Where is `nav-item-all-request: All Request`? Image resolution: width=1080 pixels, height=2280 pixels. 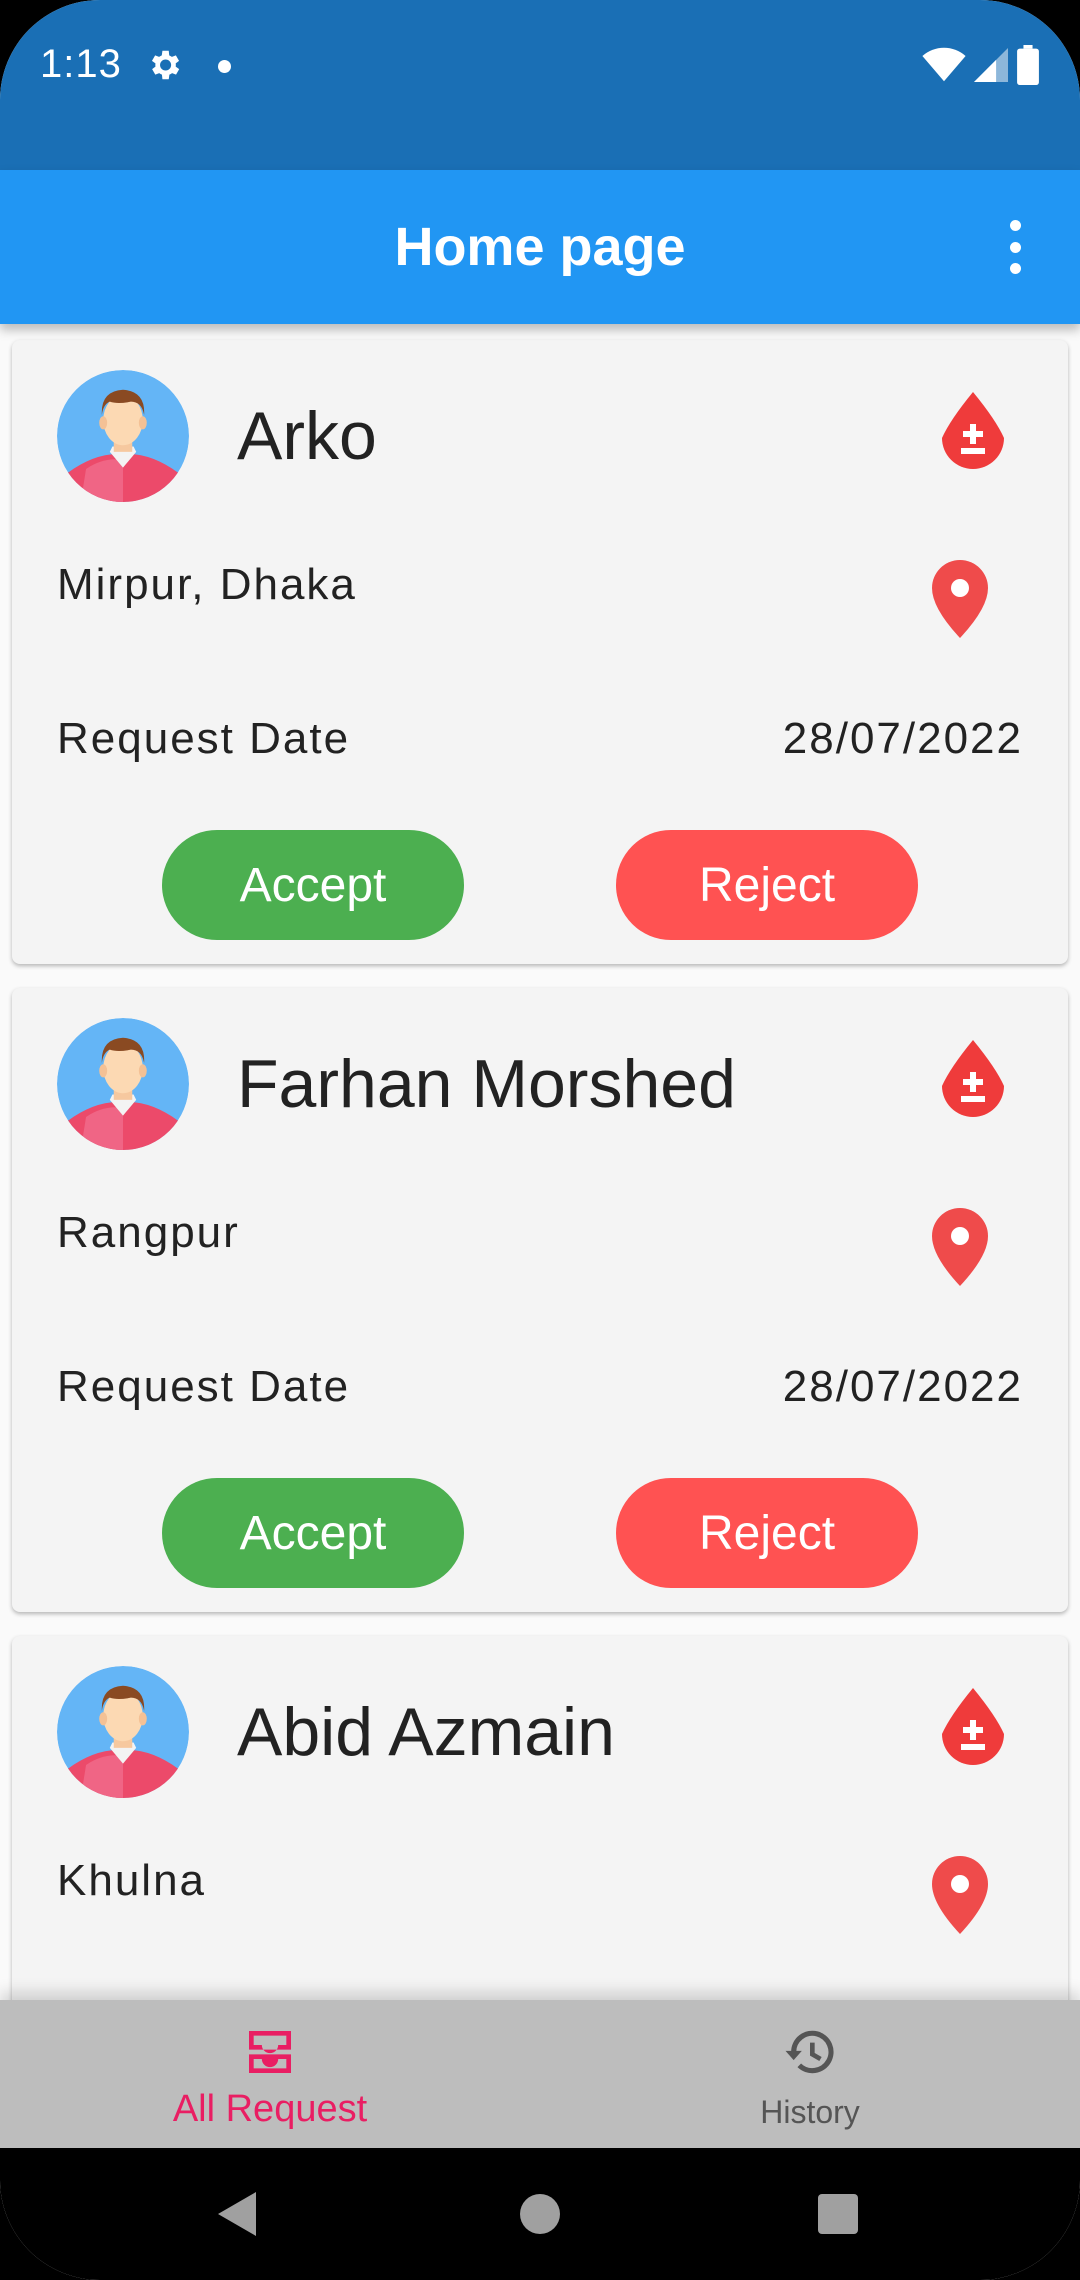
nav-item-all-request: All Request is located at coordinates (270, 2074).